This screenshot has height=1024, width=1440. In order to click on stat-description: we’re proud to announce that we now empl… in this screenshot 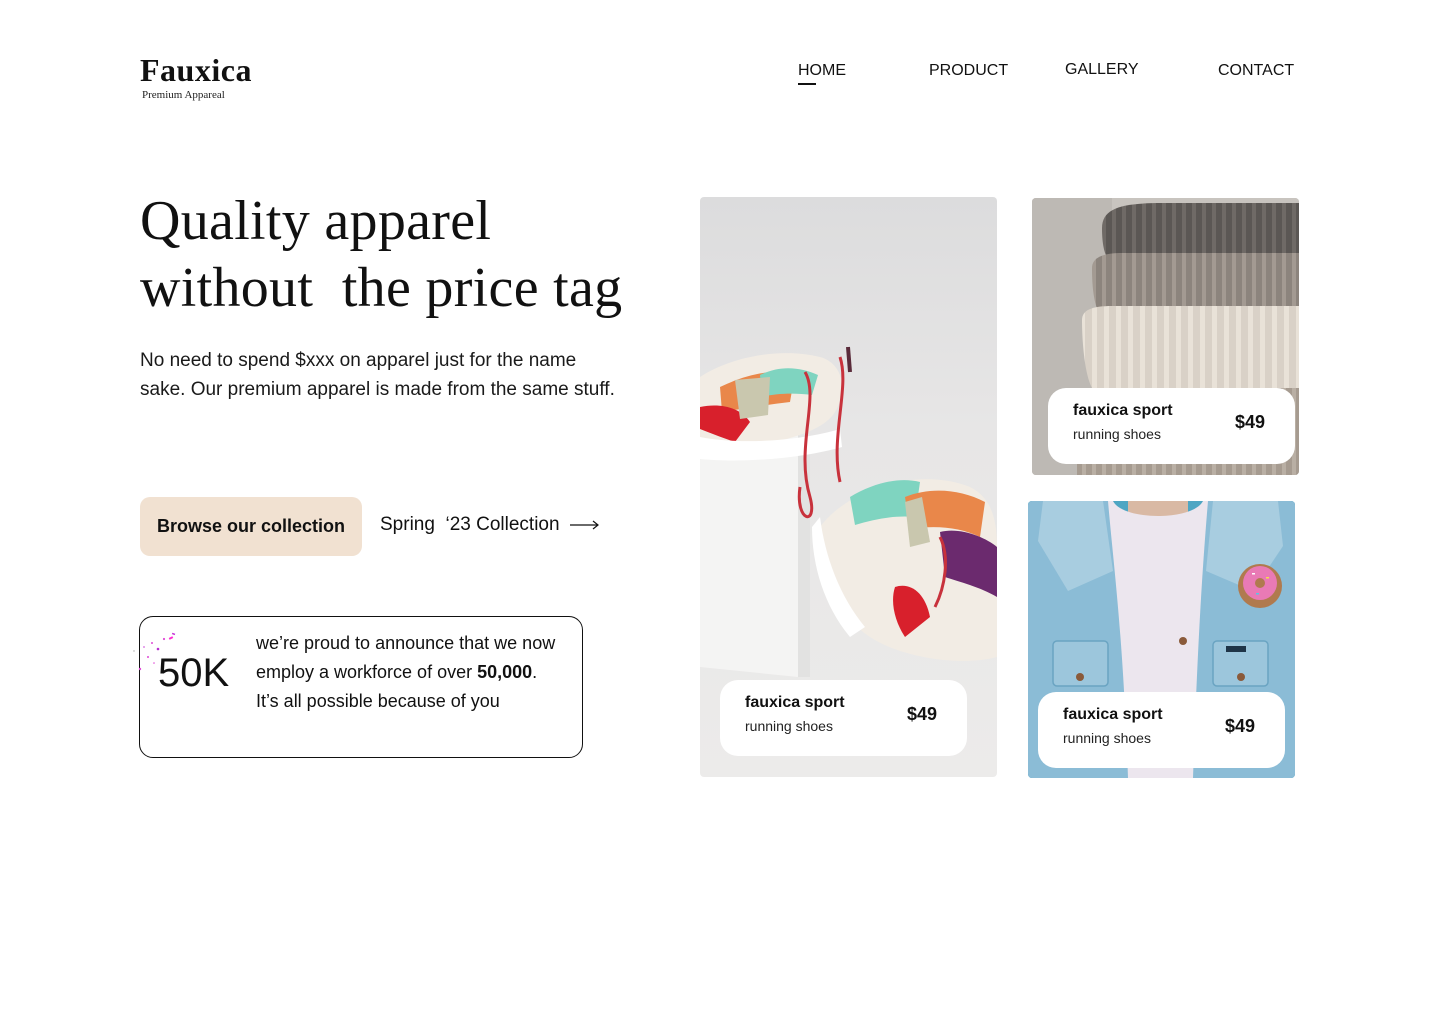, I will do `click(406, 672)`.